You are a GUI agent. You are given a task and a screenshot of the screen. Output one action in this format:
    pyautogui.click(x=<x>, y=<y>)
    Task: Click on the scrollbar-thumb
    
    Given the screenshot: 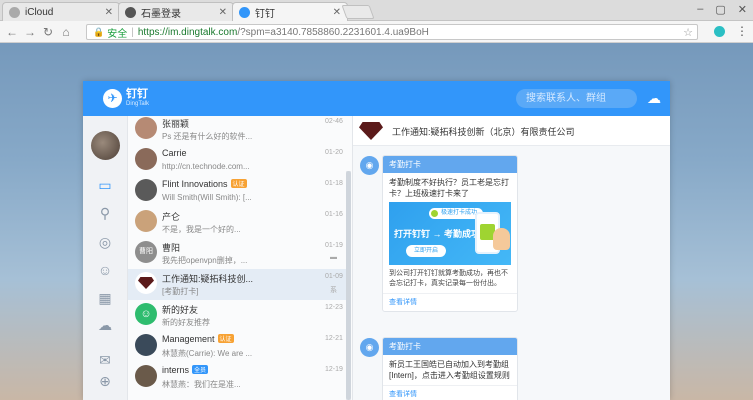 What is the action you would take?
    pyautogui.click(x=348, y=285)
    